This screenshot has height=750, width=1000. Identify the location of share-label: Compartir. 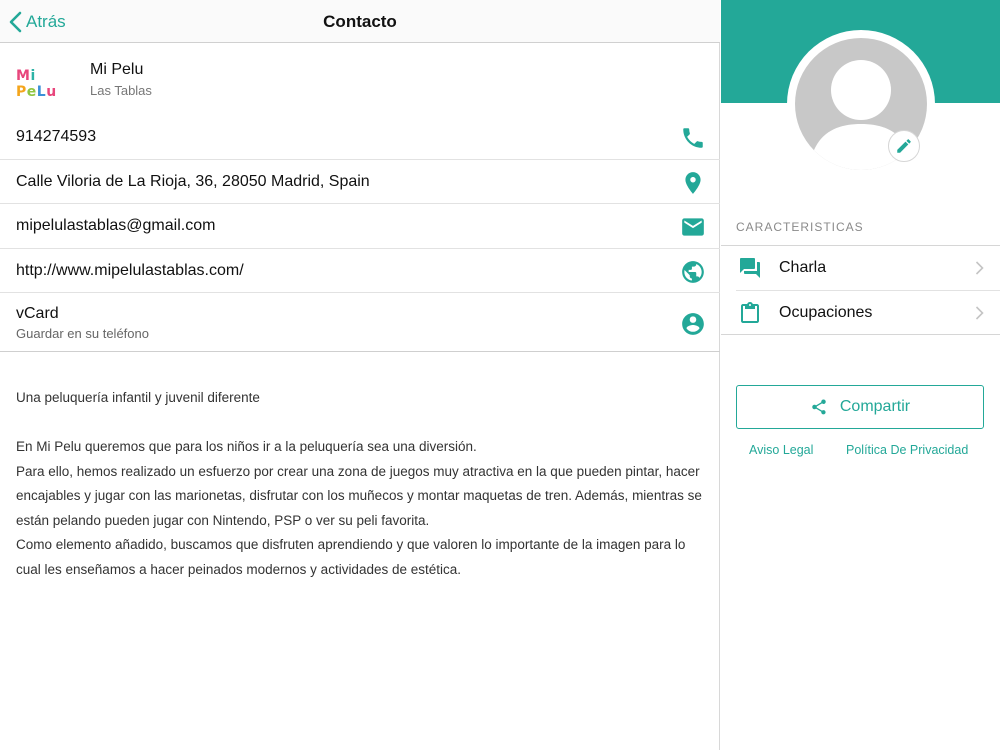
(875, 406).